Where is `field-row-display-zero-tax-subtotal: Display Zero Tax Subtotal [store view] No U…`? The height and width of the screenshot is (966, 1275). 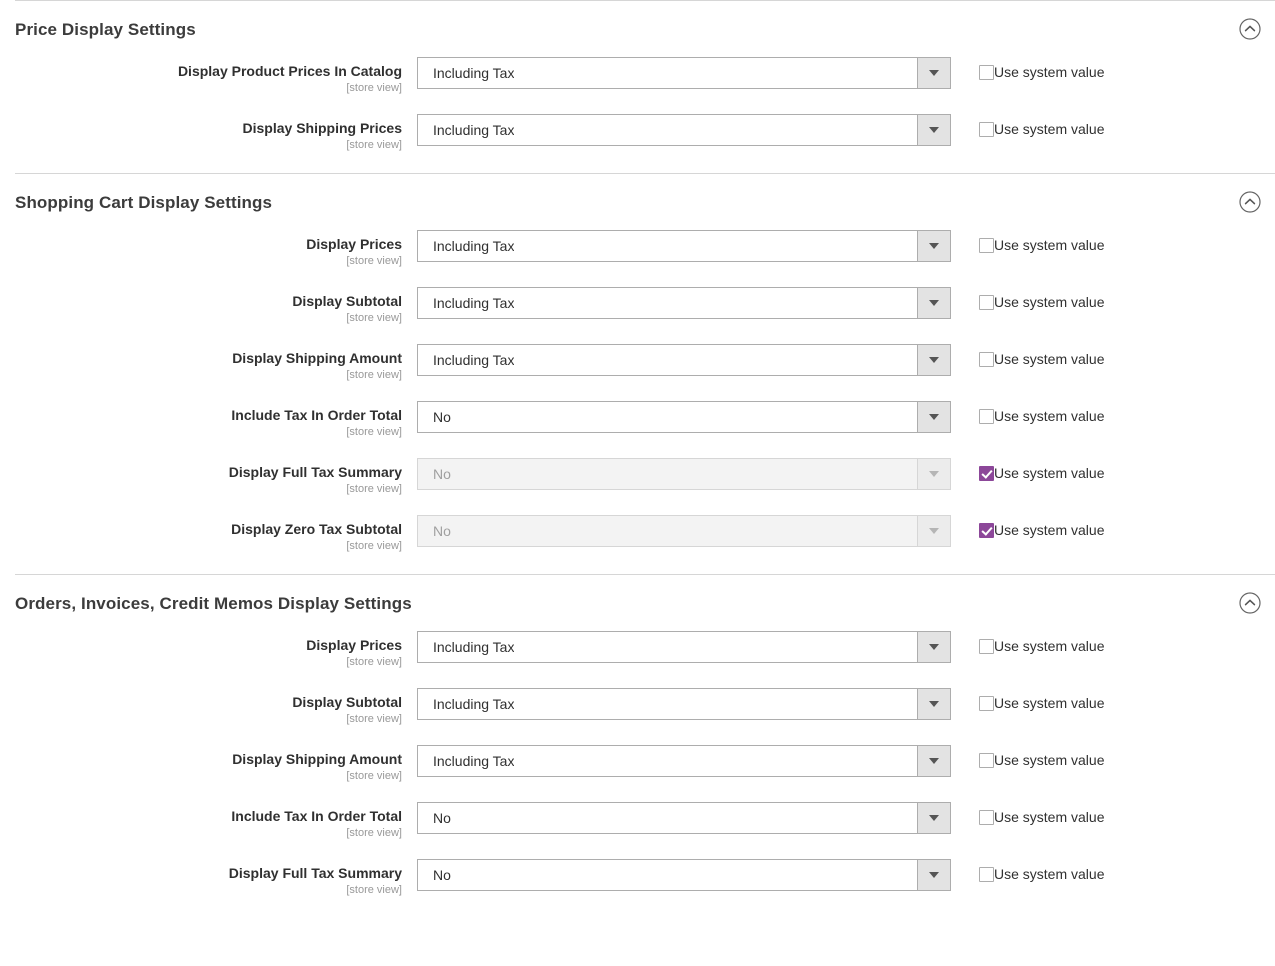 field-row-display-zero-tax-subtotal: Display Zero Tax Subtotal [store view] No U… is located at coordinates (637, 534).